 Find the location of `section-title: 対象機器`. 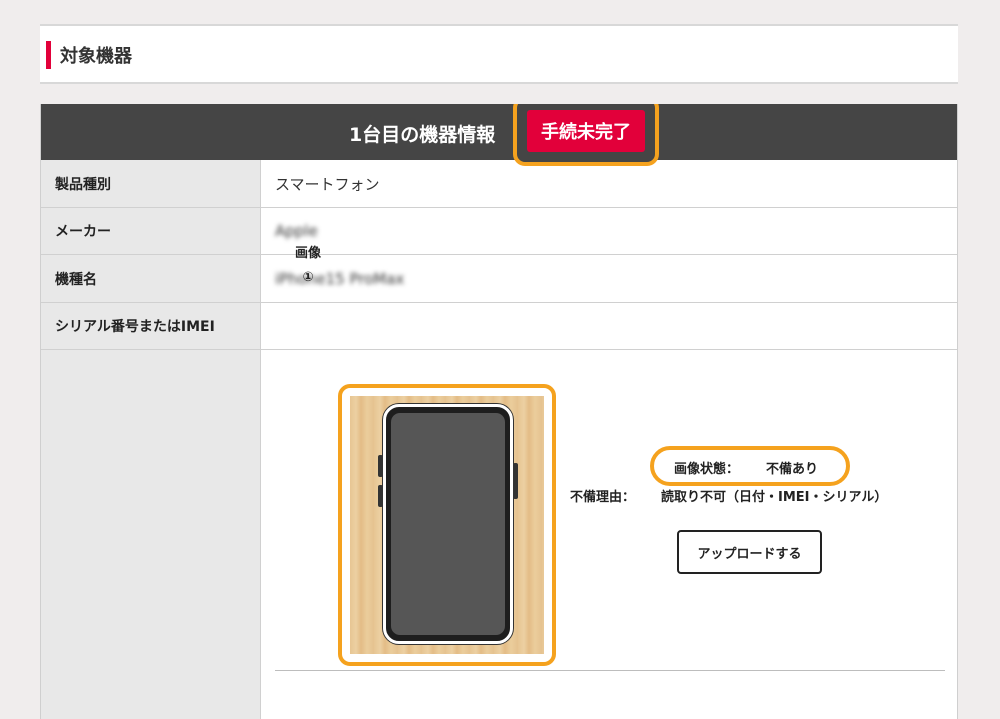

section-title: 対象機器 is located at coordinates (96, 56).